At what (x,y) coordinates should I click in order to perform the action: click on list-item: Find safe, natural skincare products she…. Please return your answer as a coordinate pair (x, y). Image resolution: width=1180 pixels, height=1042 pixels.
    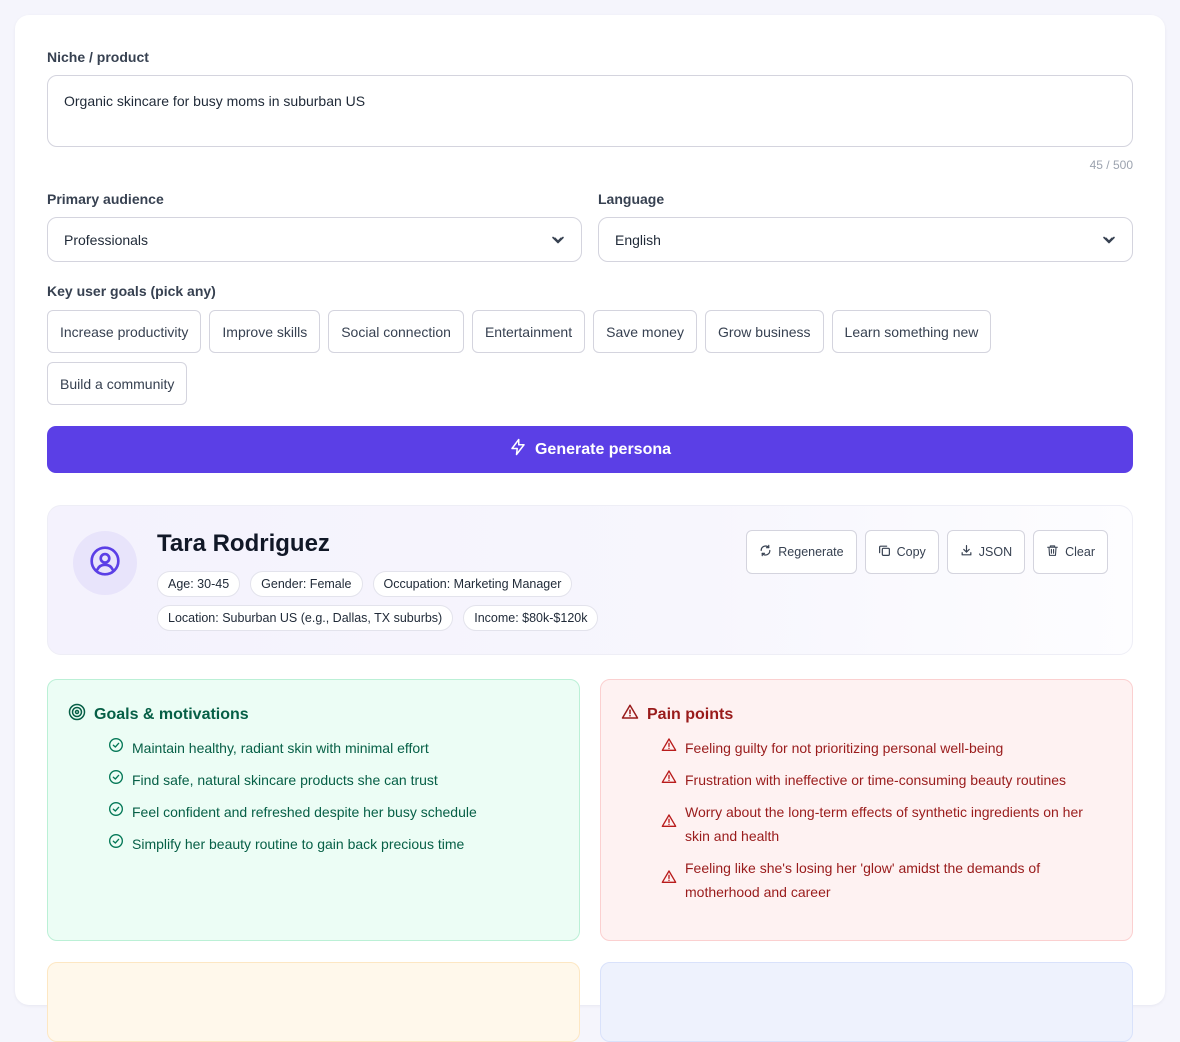
    Looking at the image, I should click on (328, 780).